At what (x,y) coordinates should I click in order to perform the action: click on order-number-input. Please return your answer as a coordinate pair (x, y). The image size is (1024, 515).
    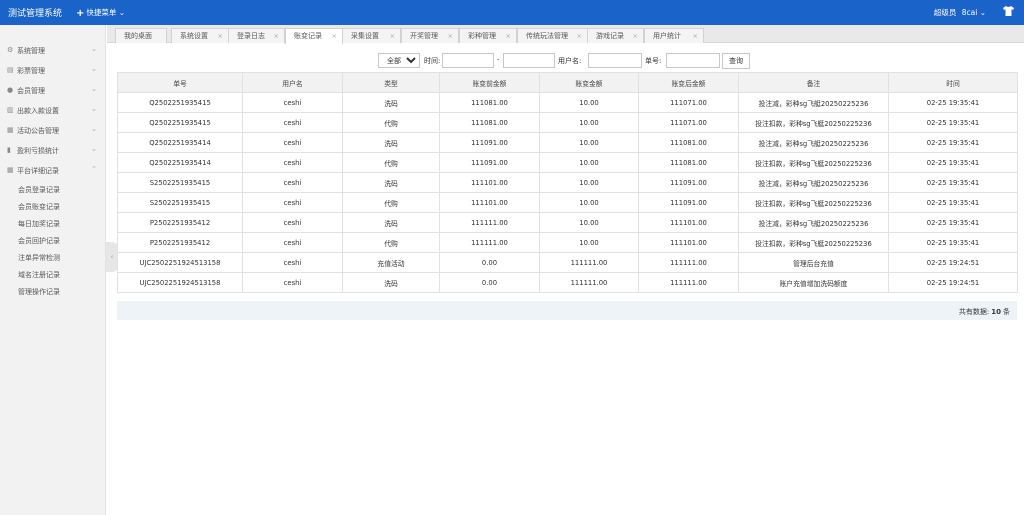
    Looking at the image, I should click on (693, 60).